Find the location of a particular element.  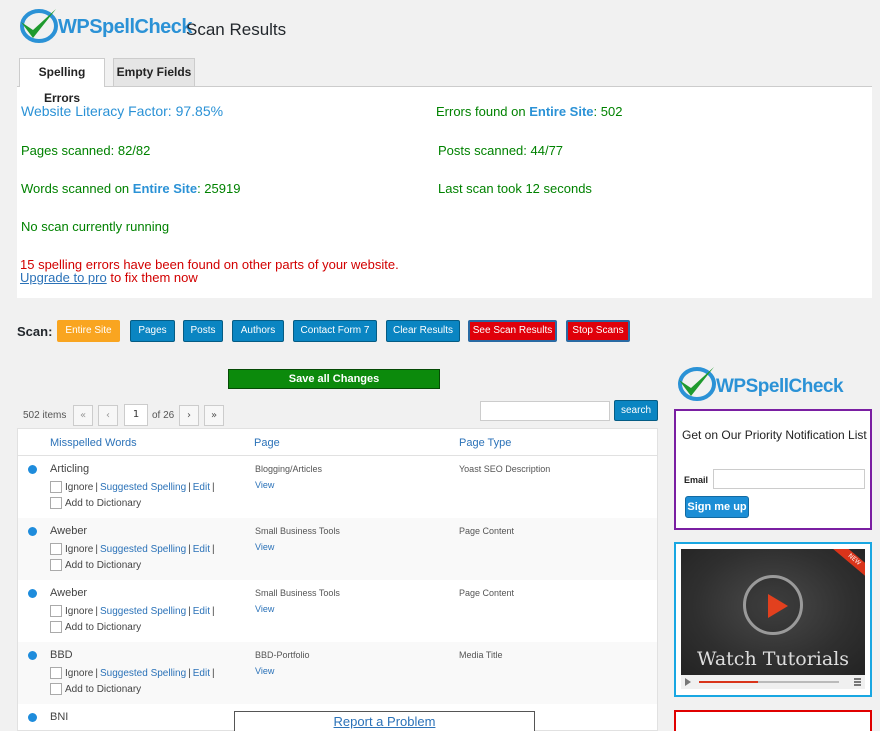

words-scanned-scope: Entire Site is located at coordinates (165, 188).